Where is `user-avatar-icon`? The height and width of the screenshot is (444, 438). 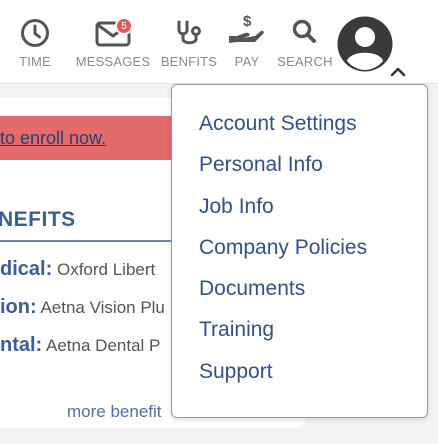 user-avatar-icon is located at coordinates (365, 44).